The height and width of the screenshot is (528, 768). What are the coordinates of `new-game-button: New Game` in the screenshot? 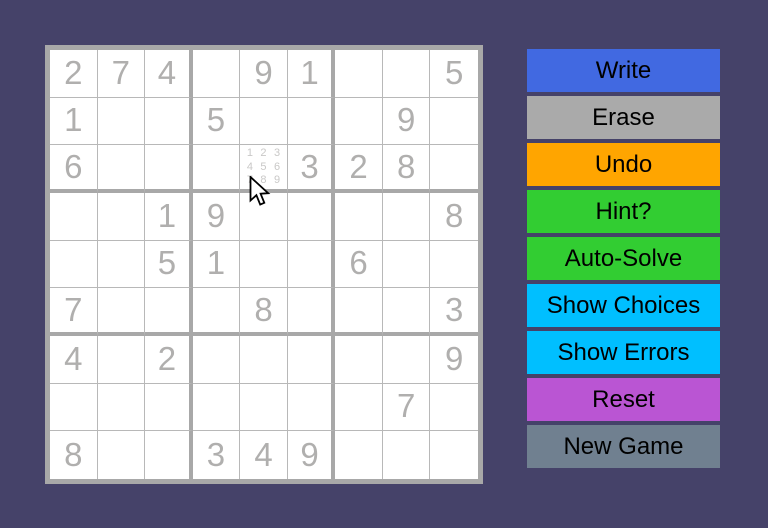 It's located at (623, 446).